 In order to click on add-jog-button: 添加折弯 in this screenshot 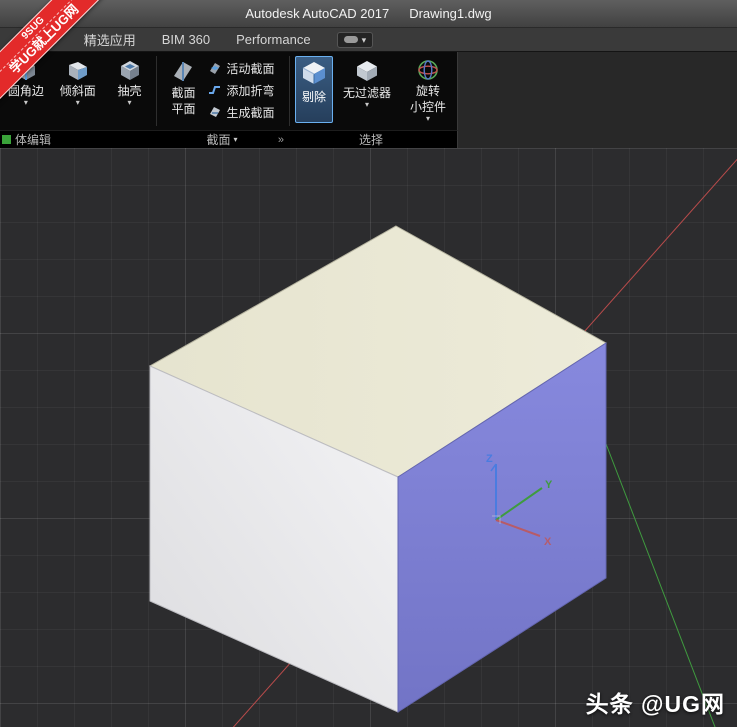, I will do `click(241, 90)`.